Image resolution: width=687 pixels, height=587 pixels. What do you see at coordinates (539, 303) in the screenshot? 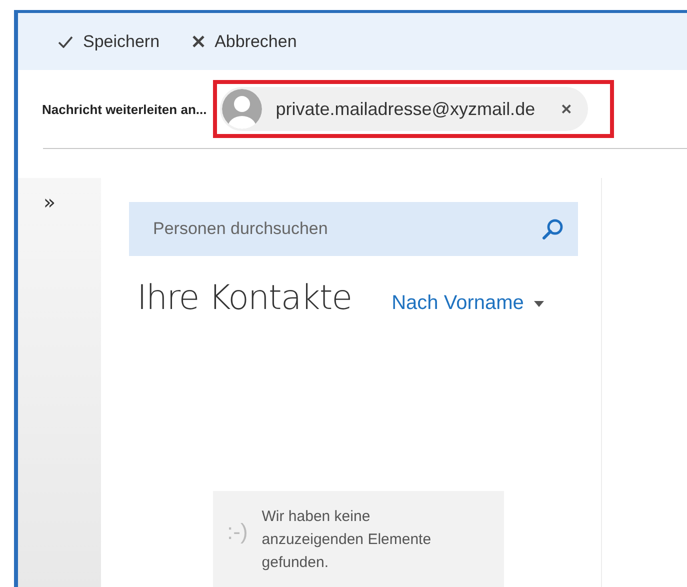
I see `caret-icon` at bounding box center [539, 303].